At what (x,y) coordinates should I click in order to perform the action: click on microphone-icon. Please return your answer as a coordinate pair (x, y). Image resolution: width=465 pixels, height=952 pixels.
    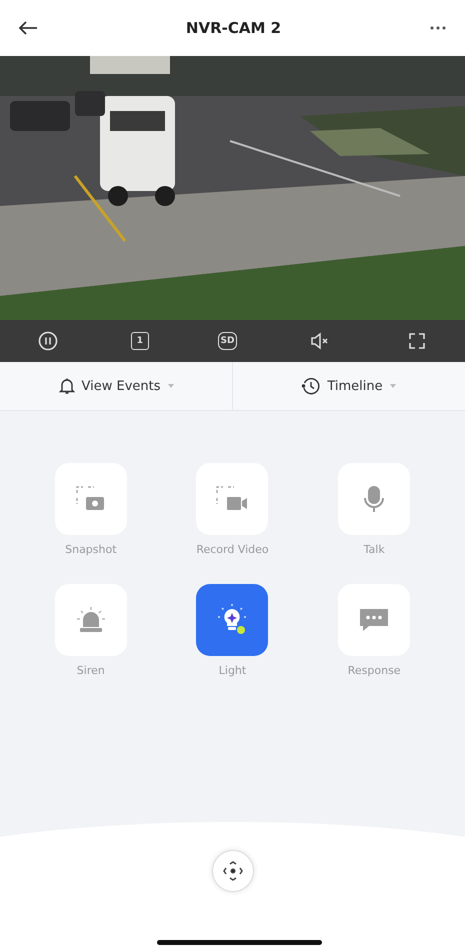
    Looking at the image, I should click on (374, 499).